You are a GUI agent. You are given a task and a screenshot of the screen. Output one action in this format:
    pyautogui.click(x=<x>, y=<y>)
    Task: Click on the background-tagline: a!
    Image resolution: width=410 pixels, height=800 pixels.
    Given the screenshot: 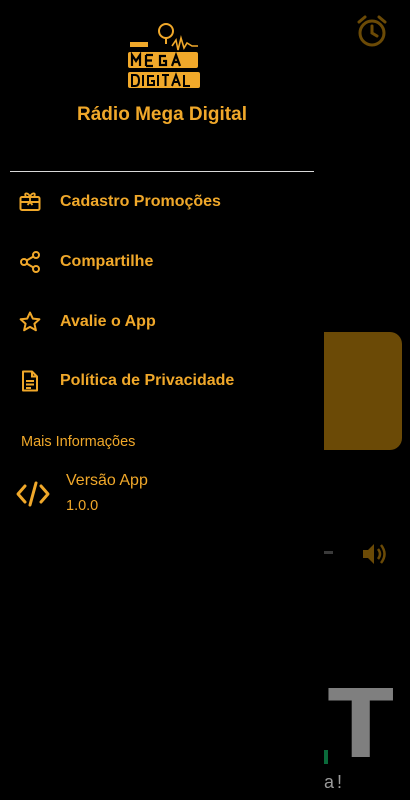 What is the action you would take?
    pyautogui.click(x=335, y=782)
    